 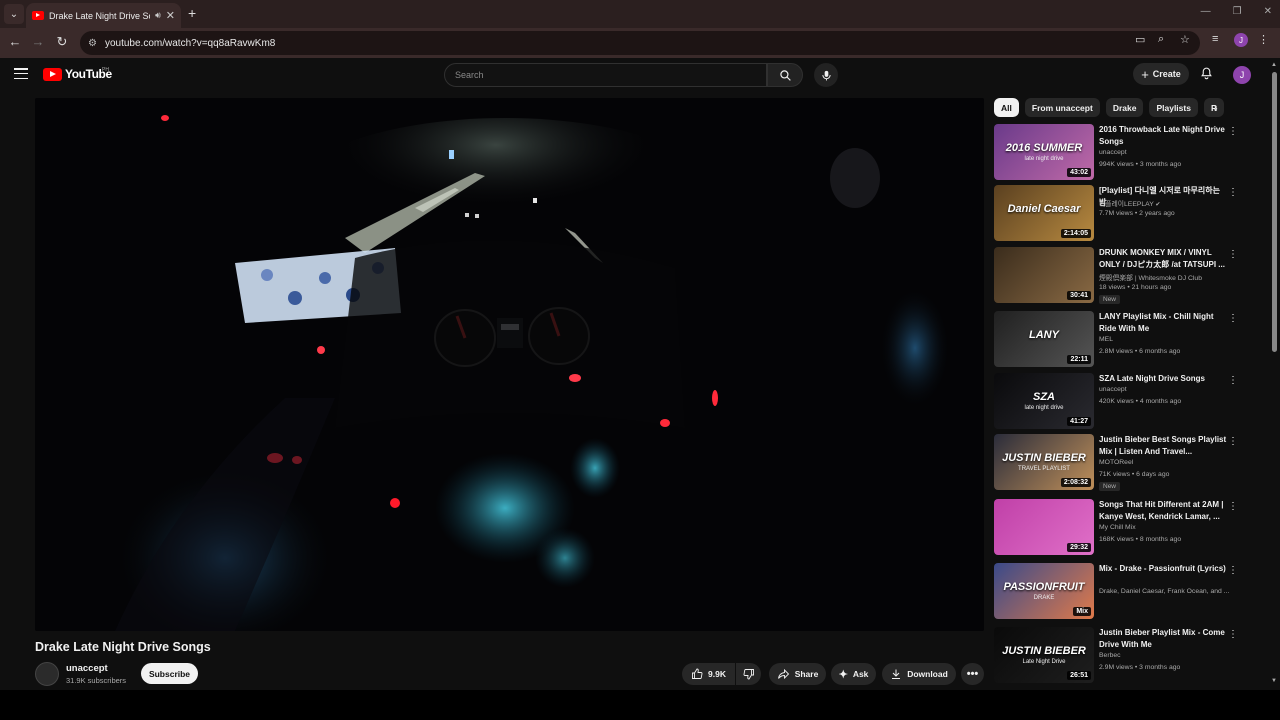 What do you see at coordinates (1140, 39) in the screenshot?
I see `cast-icon: ▭` at bounding box center [1140, 39].